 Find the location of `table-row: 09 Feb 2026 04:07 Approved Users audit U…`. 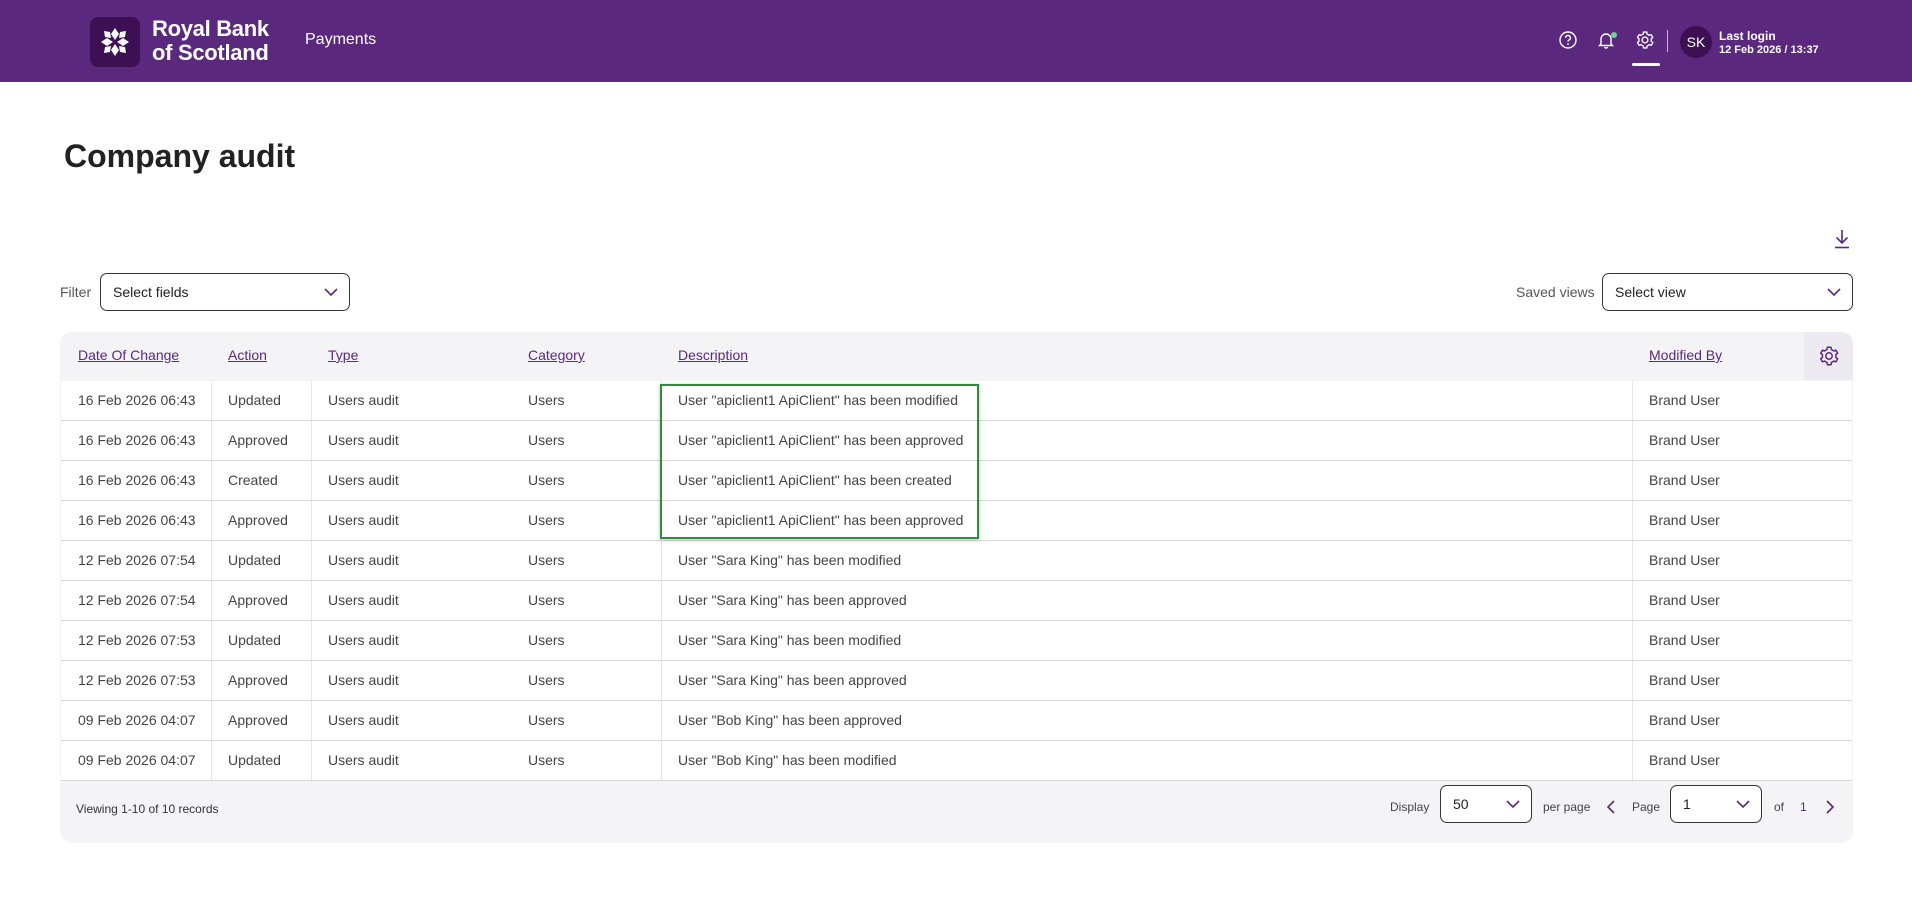

table-row: 09 Feb 2026 04:07 Approved Users audit U… is located at coordinates (956, 721).